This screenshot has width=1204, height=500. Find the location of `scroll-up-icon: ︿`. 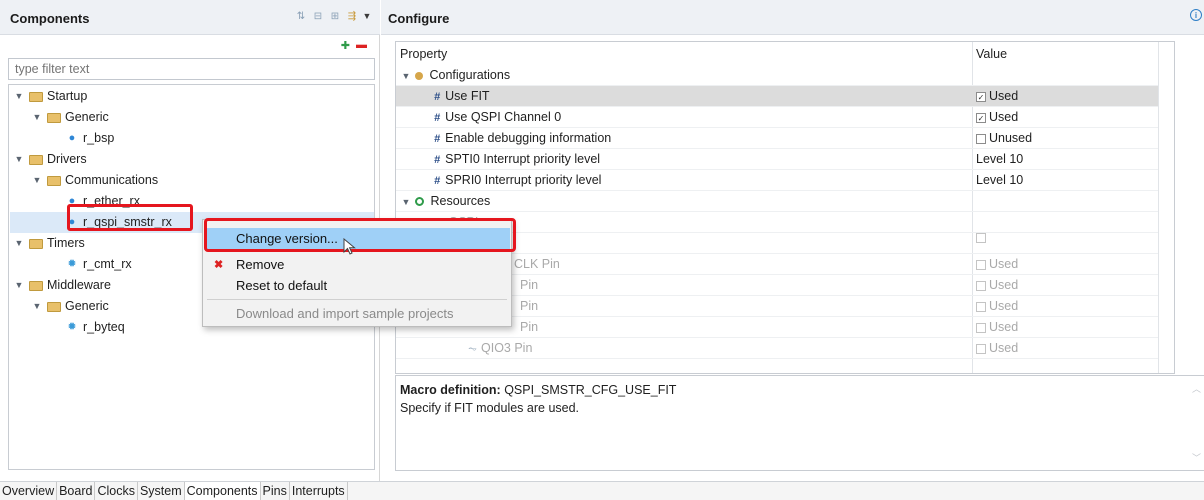

scroll-up-icon: ︿ is located at coordinates (1196, 388).